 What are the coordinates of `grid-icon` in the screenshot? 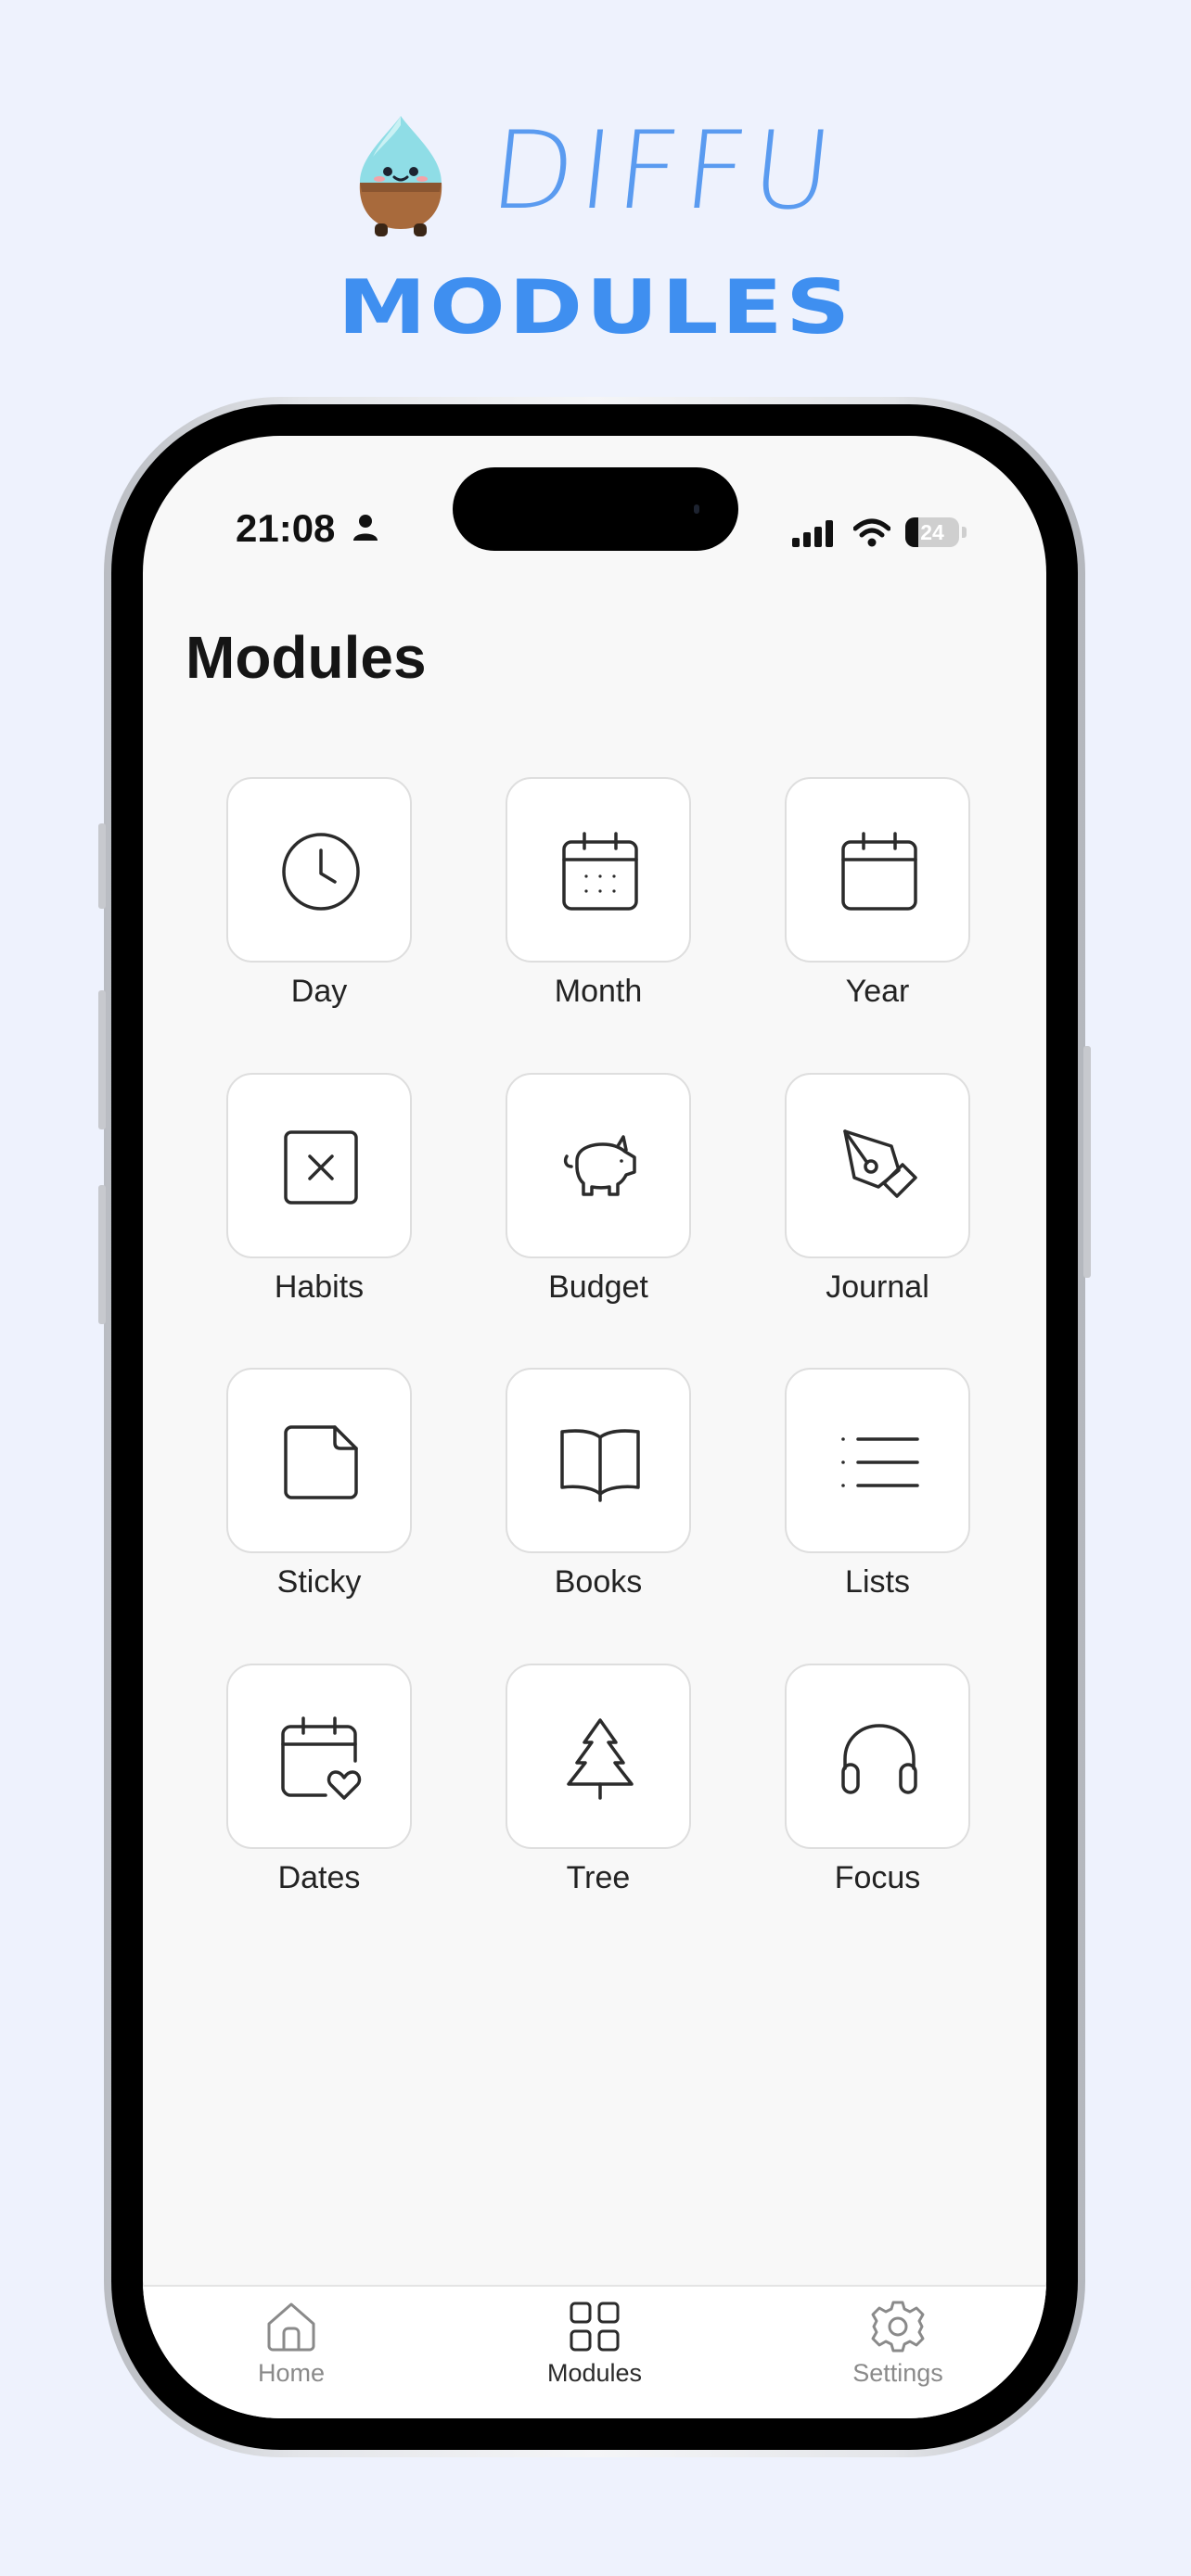 It's located at (595, 2327).